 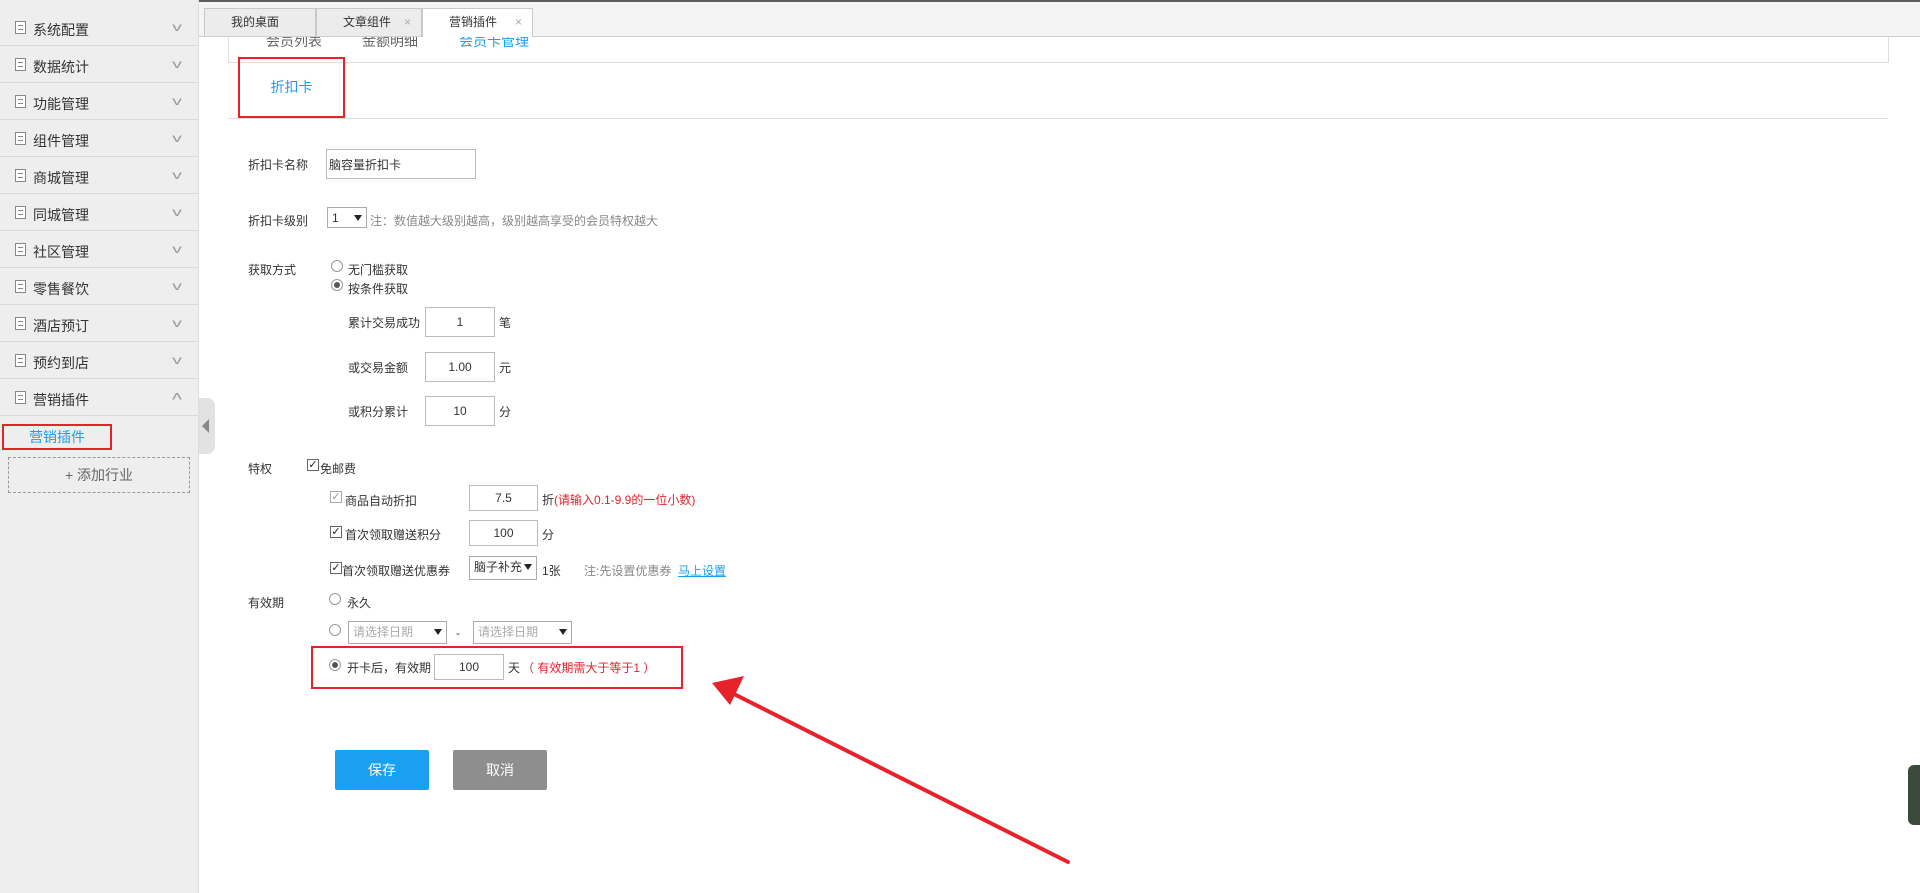 What do you see at coordinates (460, 322) in the screenshot?
I see `condition-trade-input` at bounding box center [460, 322].